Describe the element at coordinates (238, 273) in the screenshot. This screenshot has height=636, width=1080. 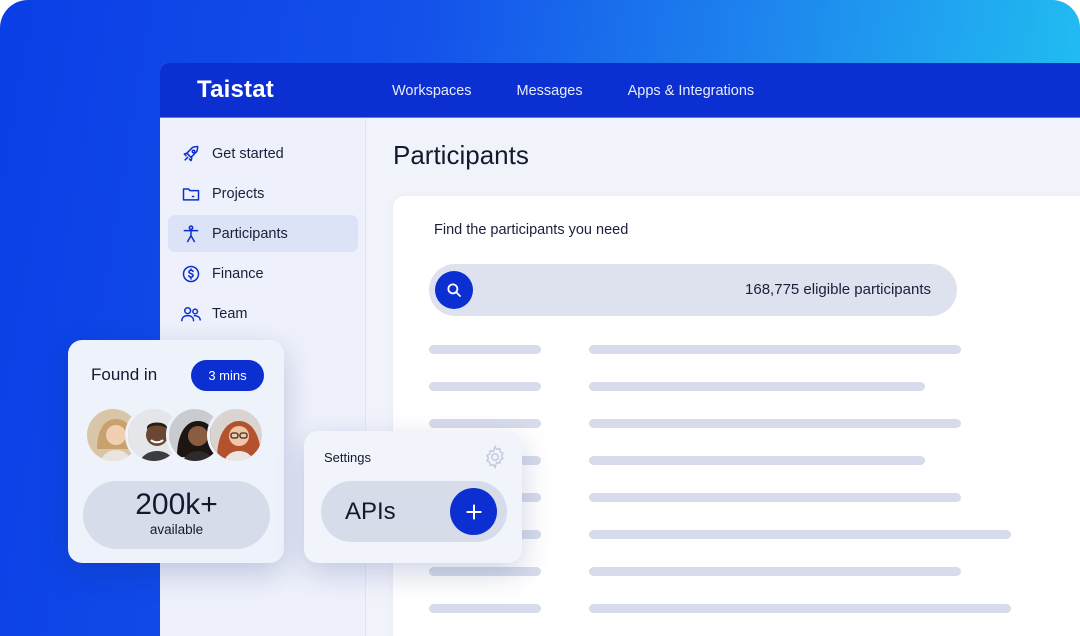
I see `sidebar-item-label: Finance` at that location.